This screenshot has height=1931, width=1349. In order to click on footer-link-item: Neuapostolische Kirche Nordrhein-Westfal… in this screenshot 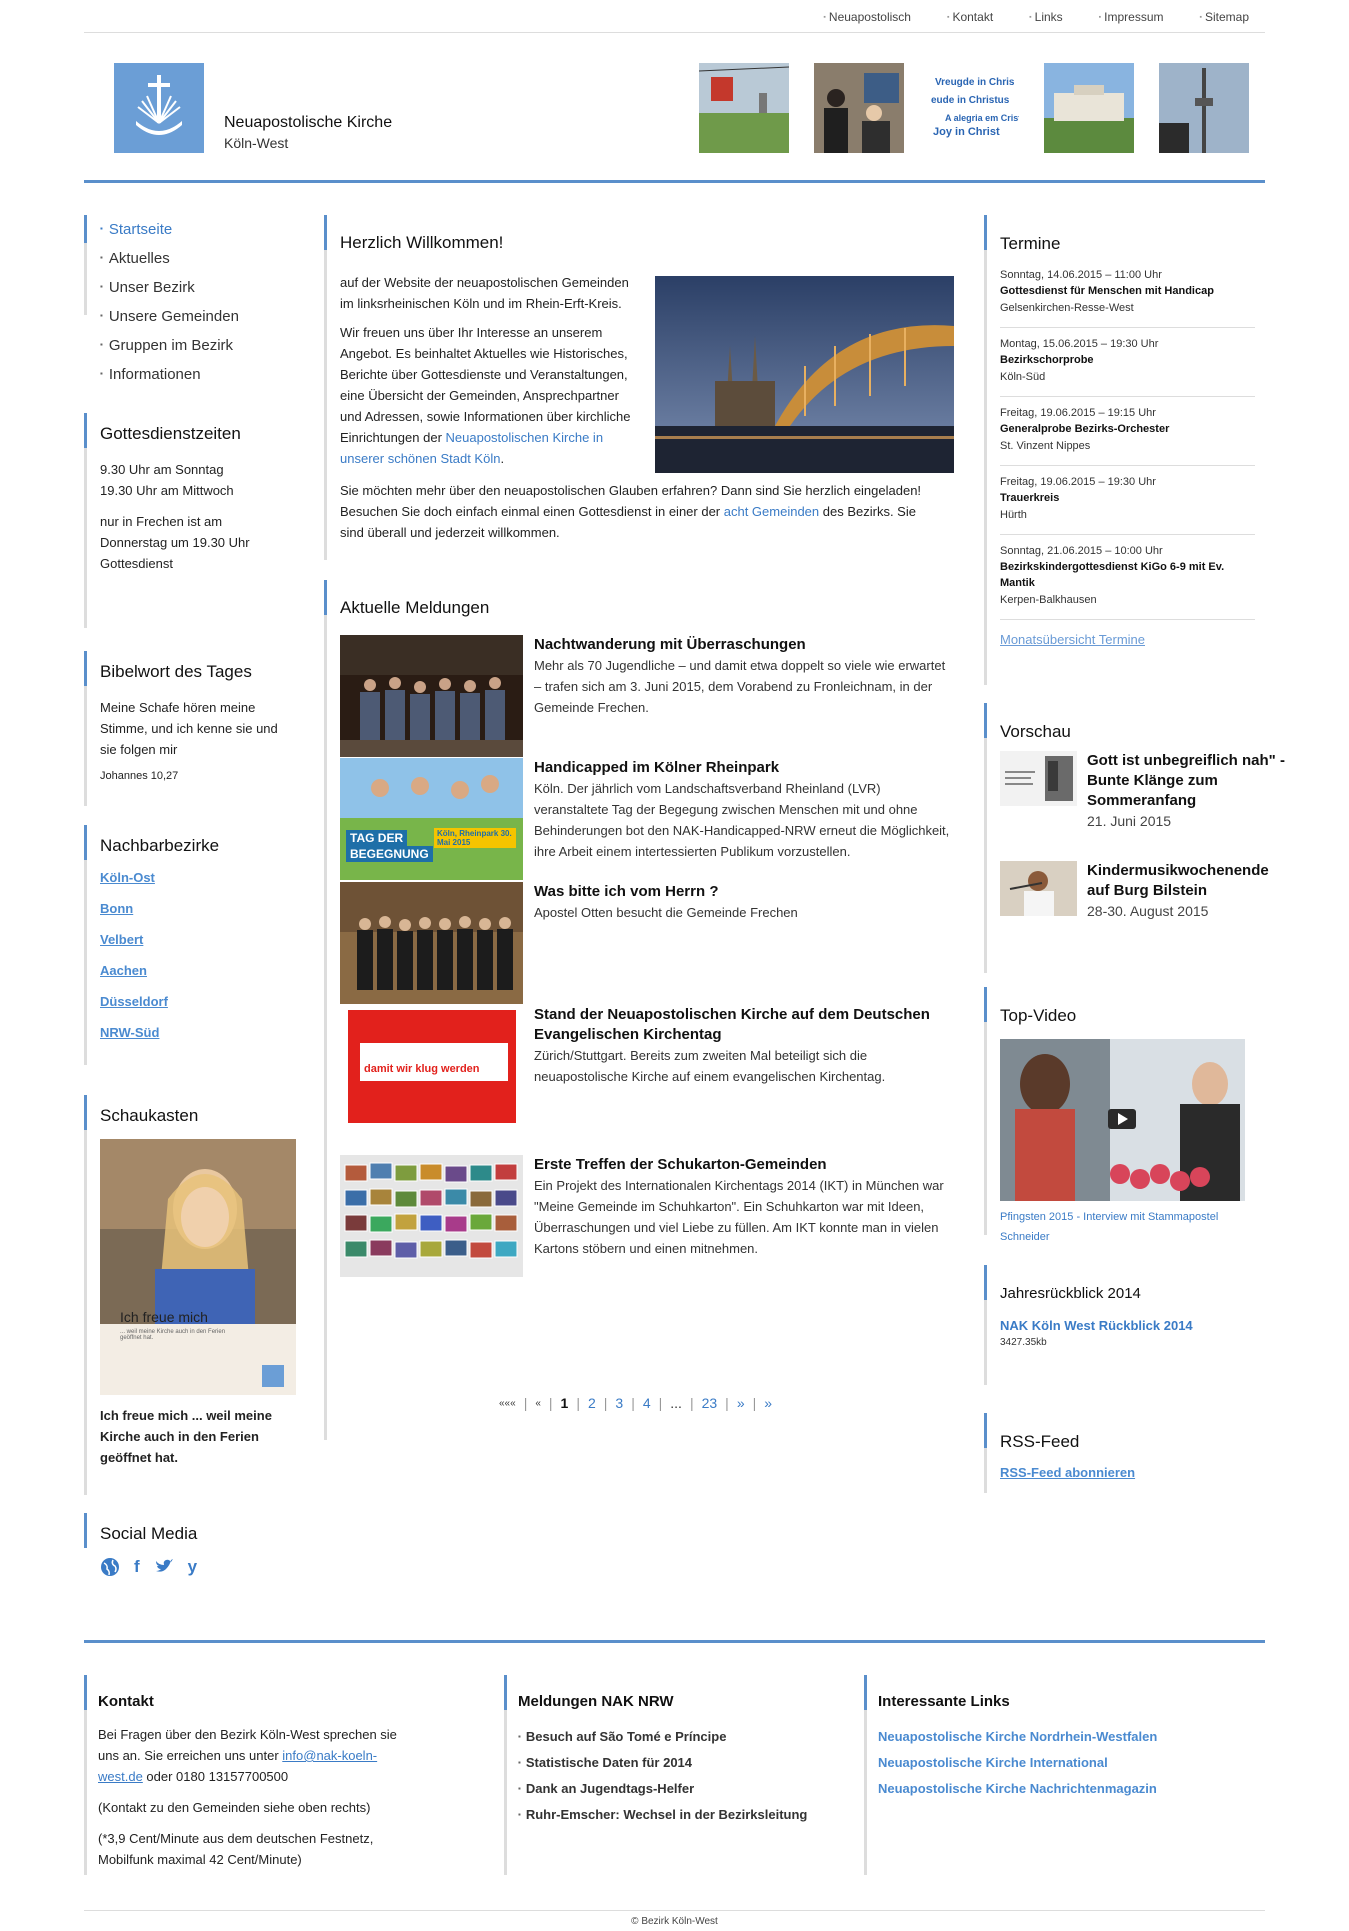, I will do `click(1041, 1737)`.